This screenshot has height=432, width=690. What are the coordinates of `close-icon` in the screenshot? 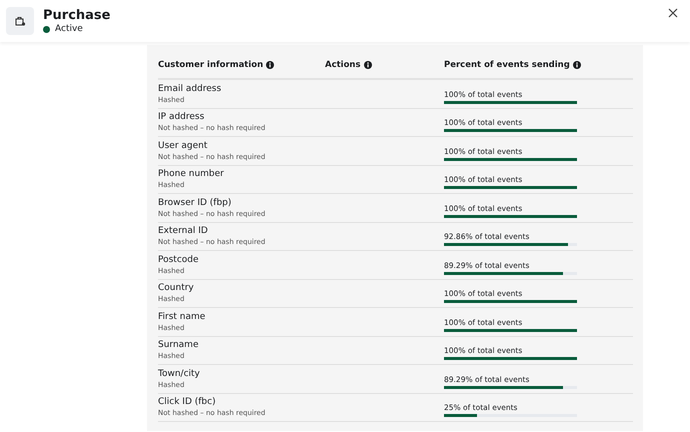 It's located at (673, 13).